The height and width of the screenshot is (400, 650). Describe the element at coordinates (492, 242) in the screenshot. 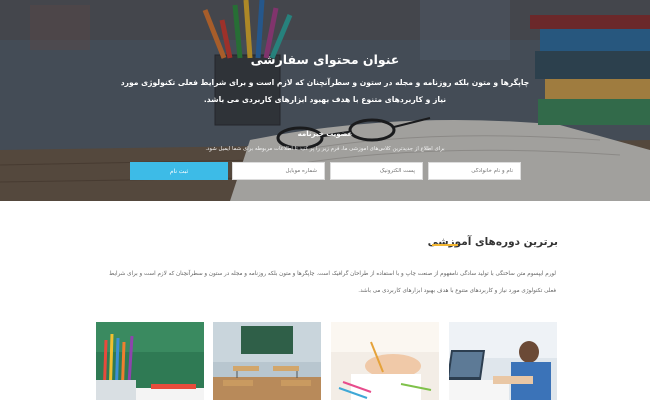

I see `courses-section-title: برترین دوره‌های آموزشی` at that location.